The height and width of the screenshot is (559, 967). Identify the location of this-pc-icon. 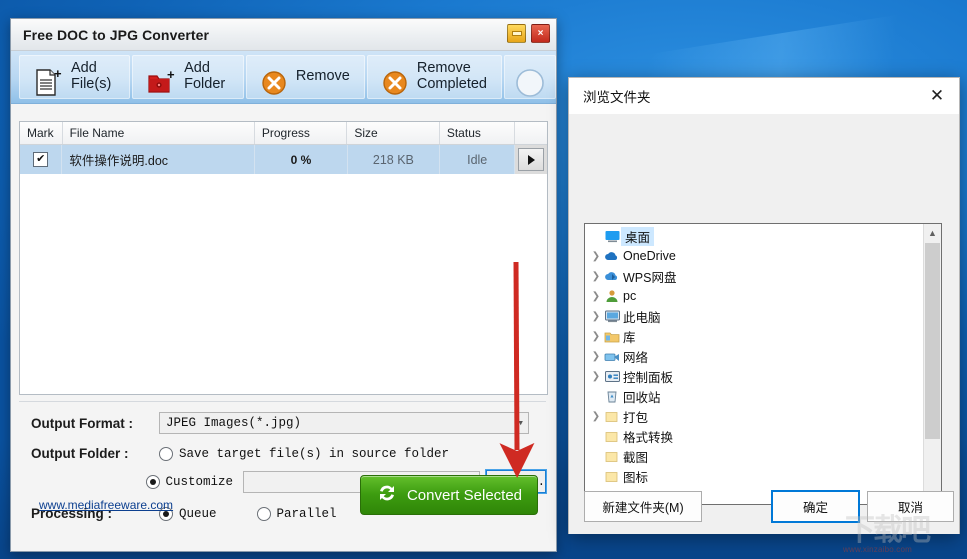
(612, 316).